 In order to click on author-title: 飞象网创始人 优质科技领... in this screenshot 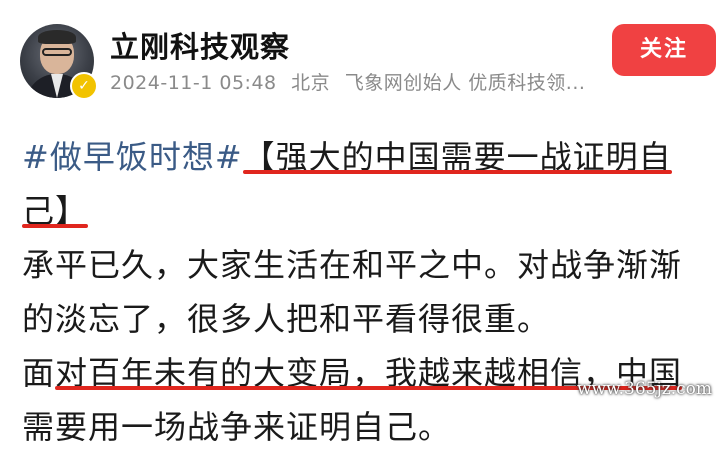, I will do `click(465, 83)`.